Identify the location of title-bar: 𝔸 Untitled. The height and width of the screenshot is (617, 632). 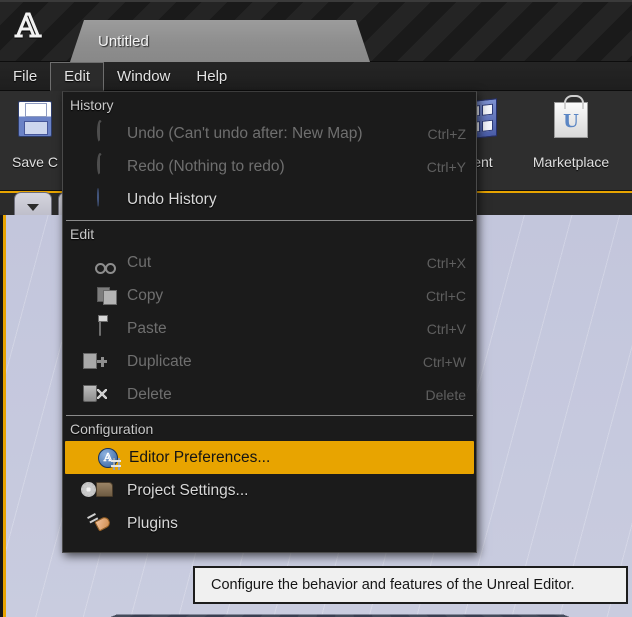
(316, 31).